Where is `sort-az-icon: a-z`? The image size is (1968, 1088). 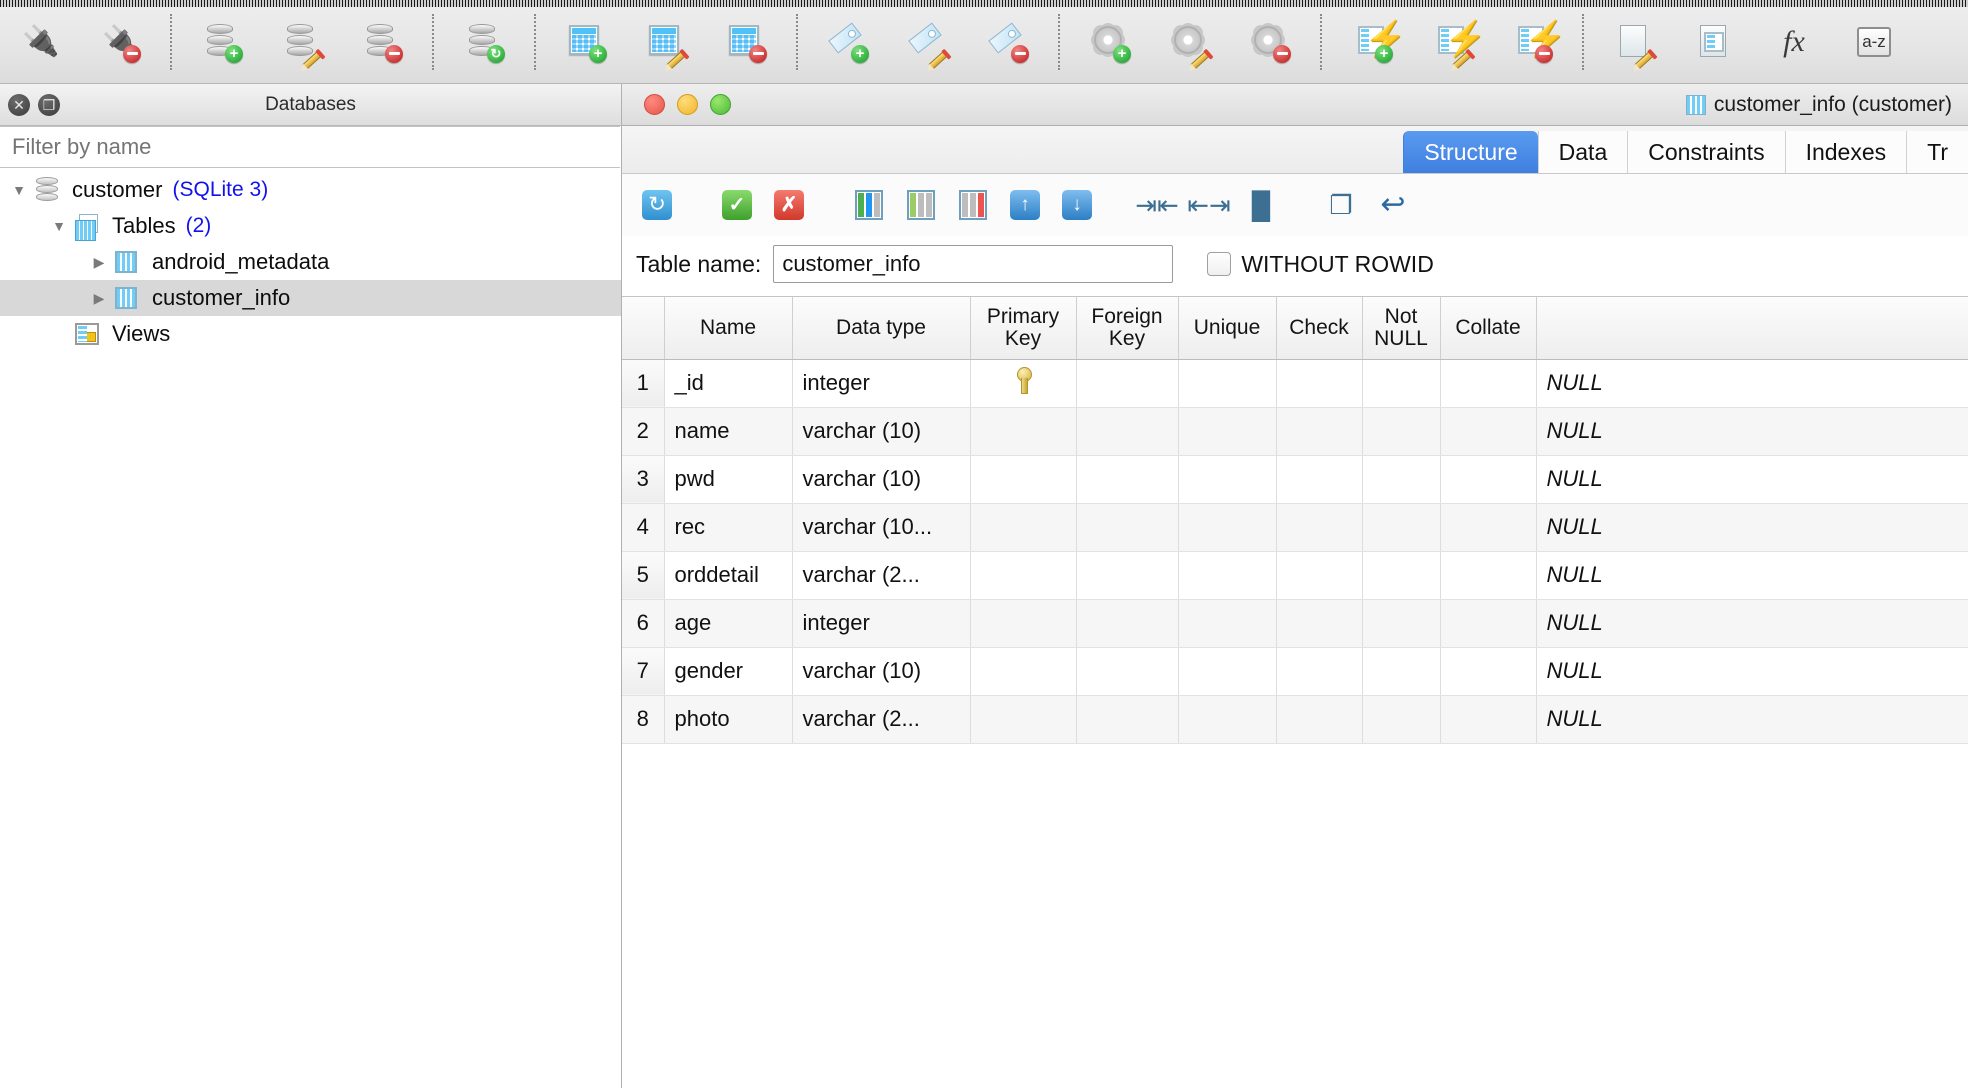
sort-az-icon: a-z is located at coordinates (1874, 42).